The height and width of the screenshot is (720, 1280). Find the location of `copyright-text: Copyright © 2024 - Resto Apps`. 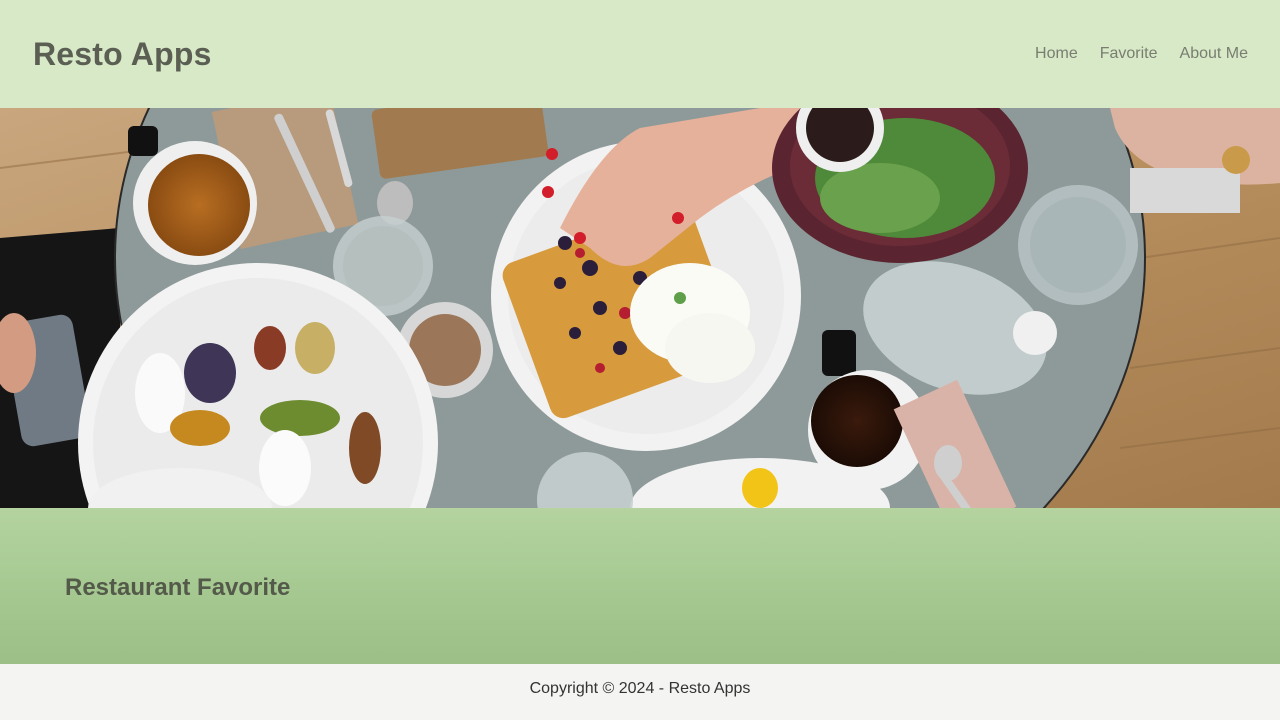

copyright-text: Copyright © 2024 - Resto Apps is located at coordinates (640, 688).